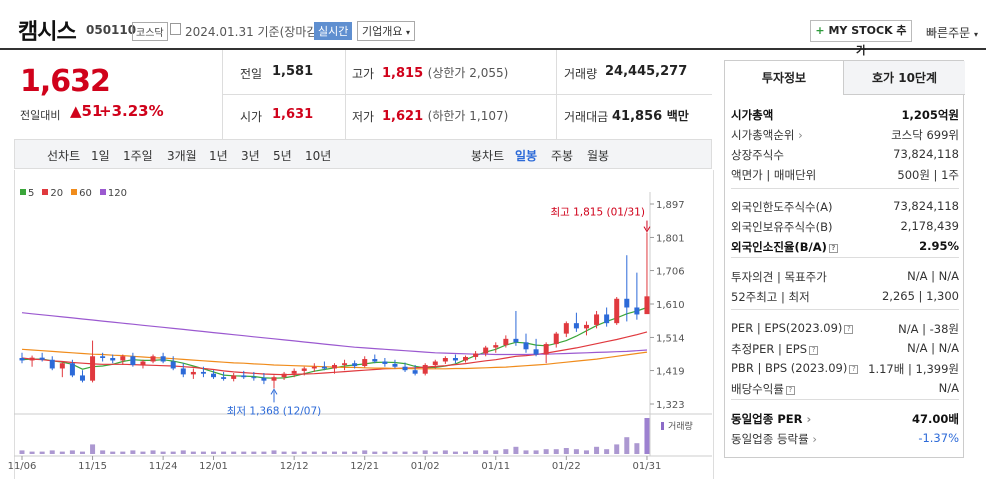 This screenshot has height=479, width=986. Describe the element at coordinates (293, 114) in the screenshot. I see `open-value: 1,631` at that location.